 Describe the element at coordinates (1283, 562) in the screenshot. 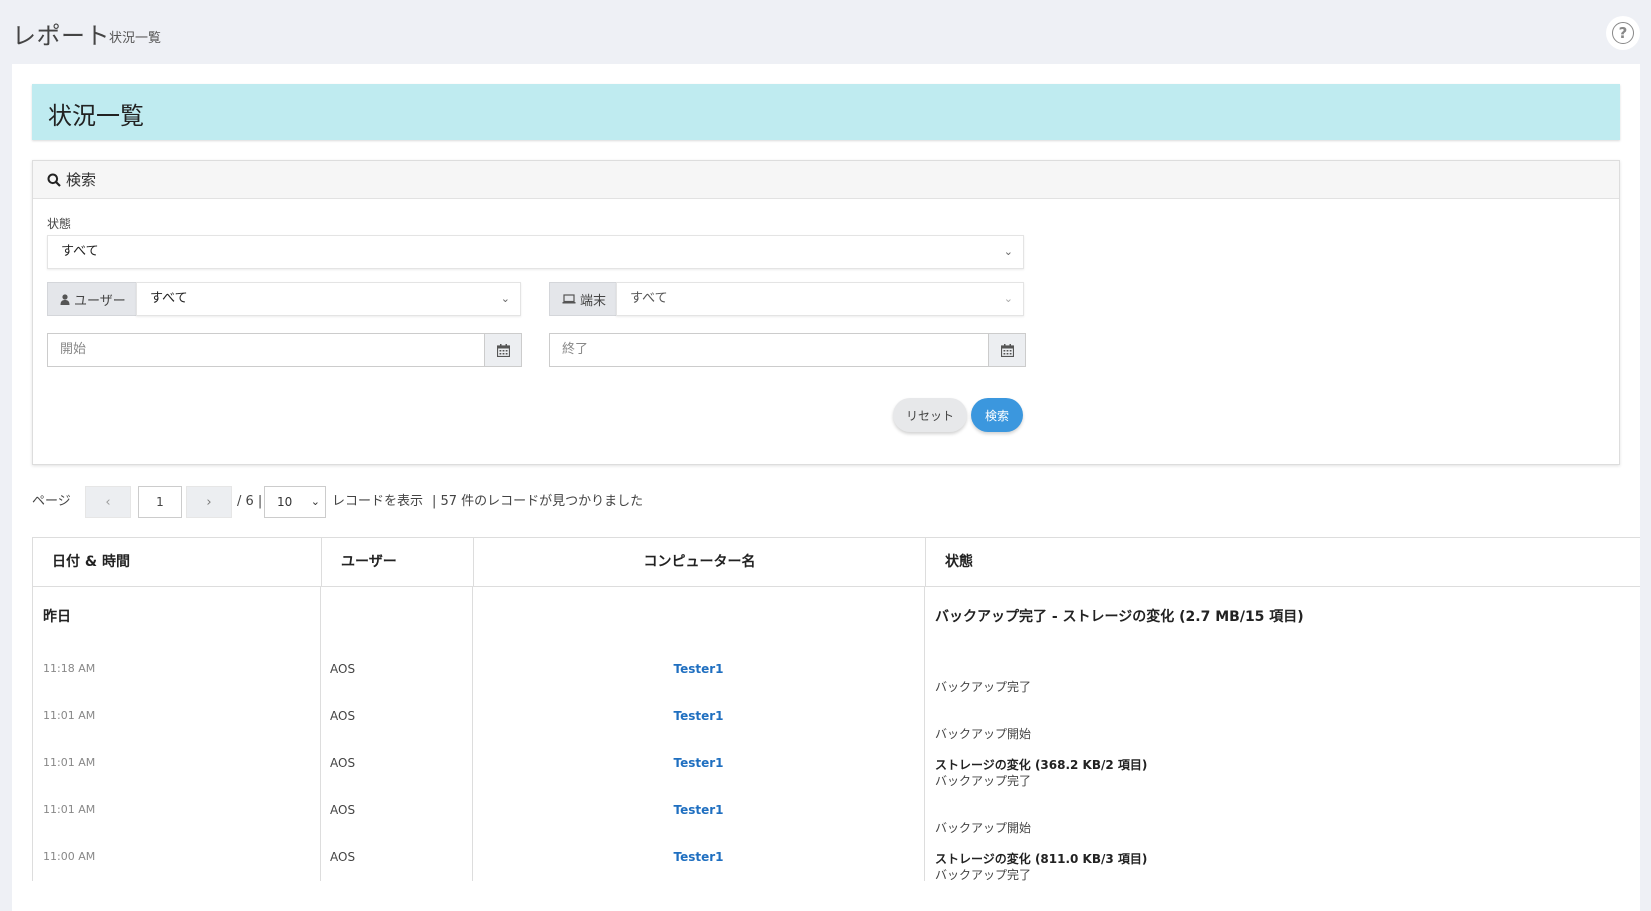

I see `column-header-status: 状態` at that location.